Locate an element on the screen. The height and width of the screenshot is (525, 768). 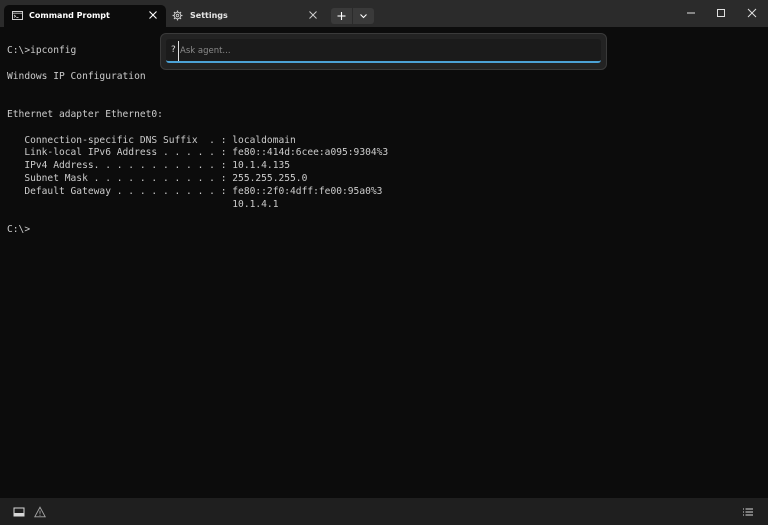
maximize-icon is located at coordinates (721, 13).